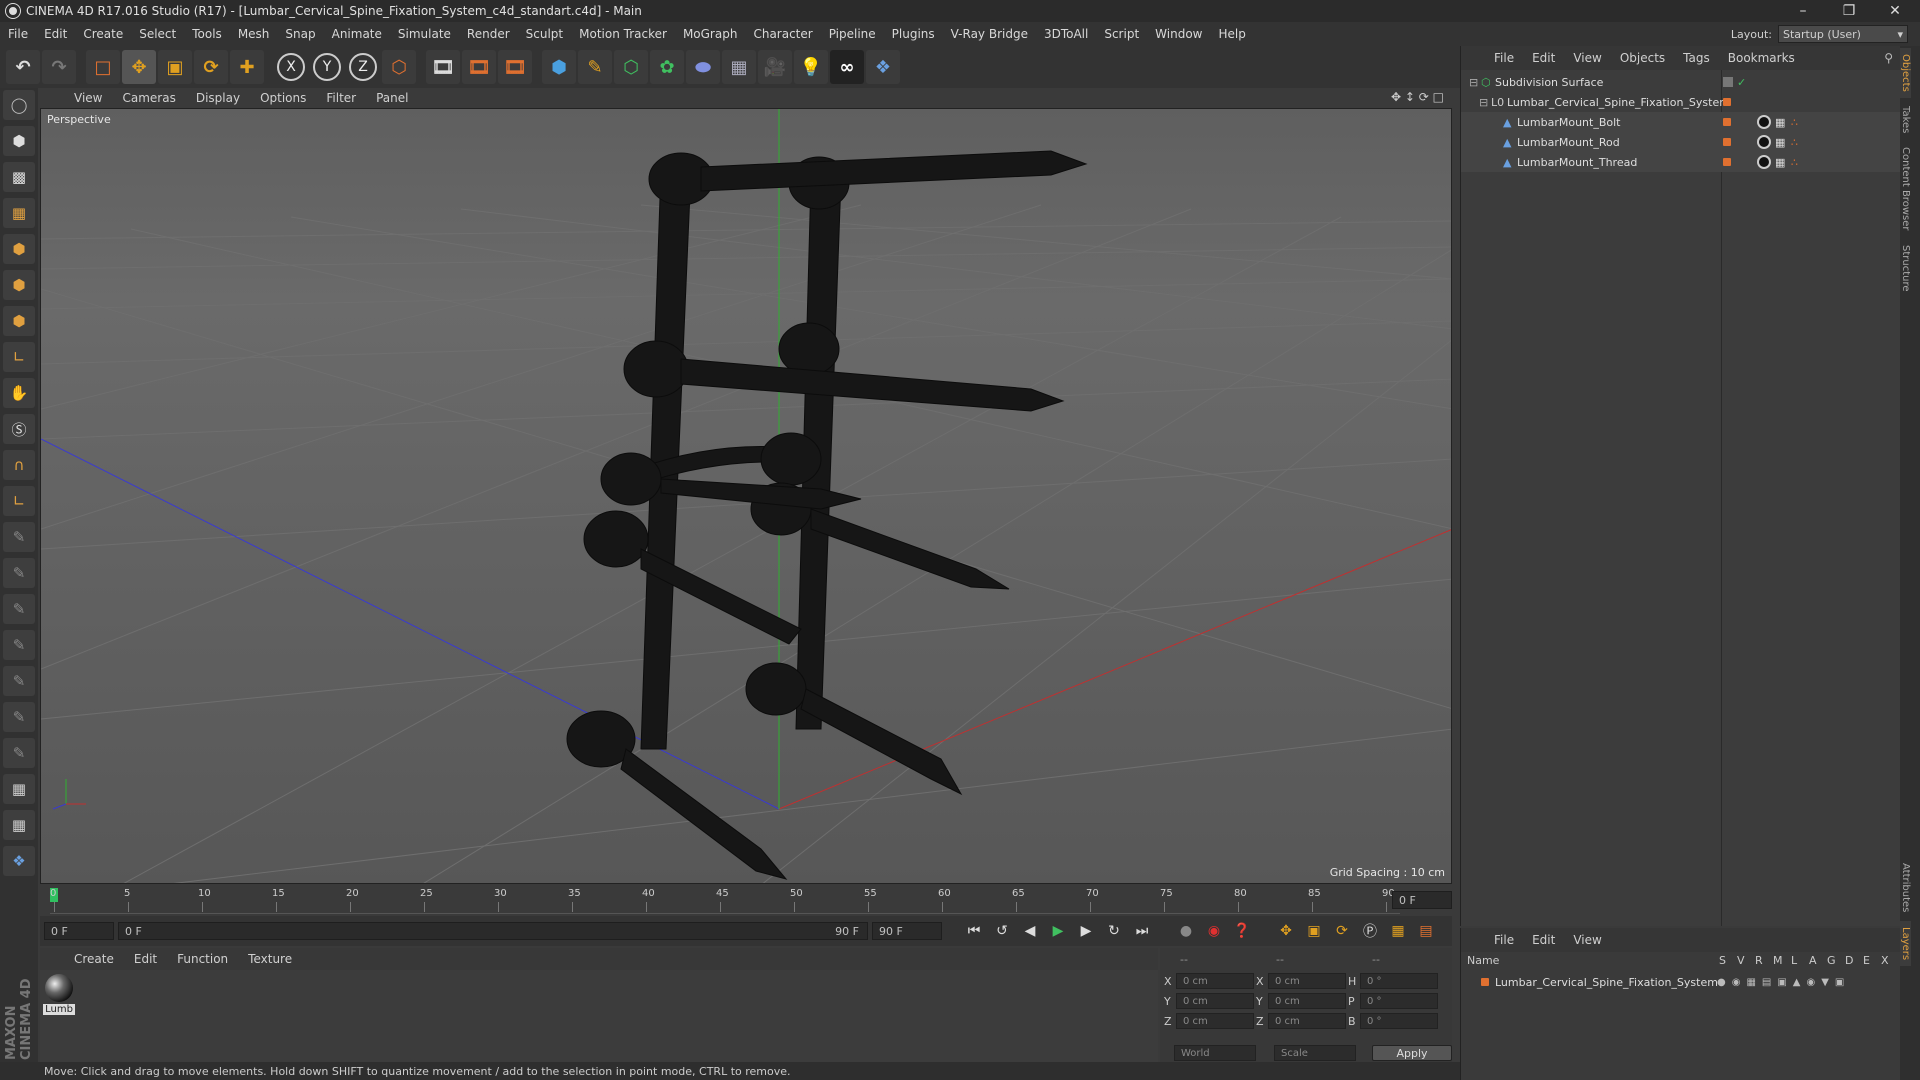 The image size is (1920, 1080). Describe the element at coordinates (1778, 960) in the screenshot. I see `layer-col-manager: M` at that location.